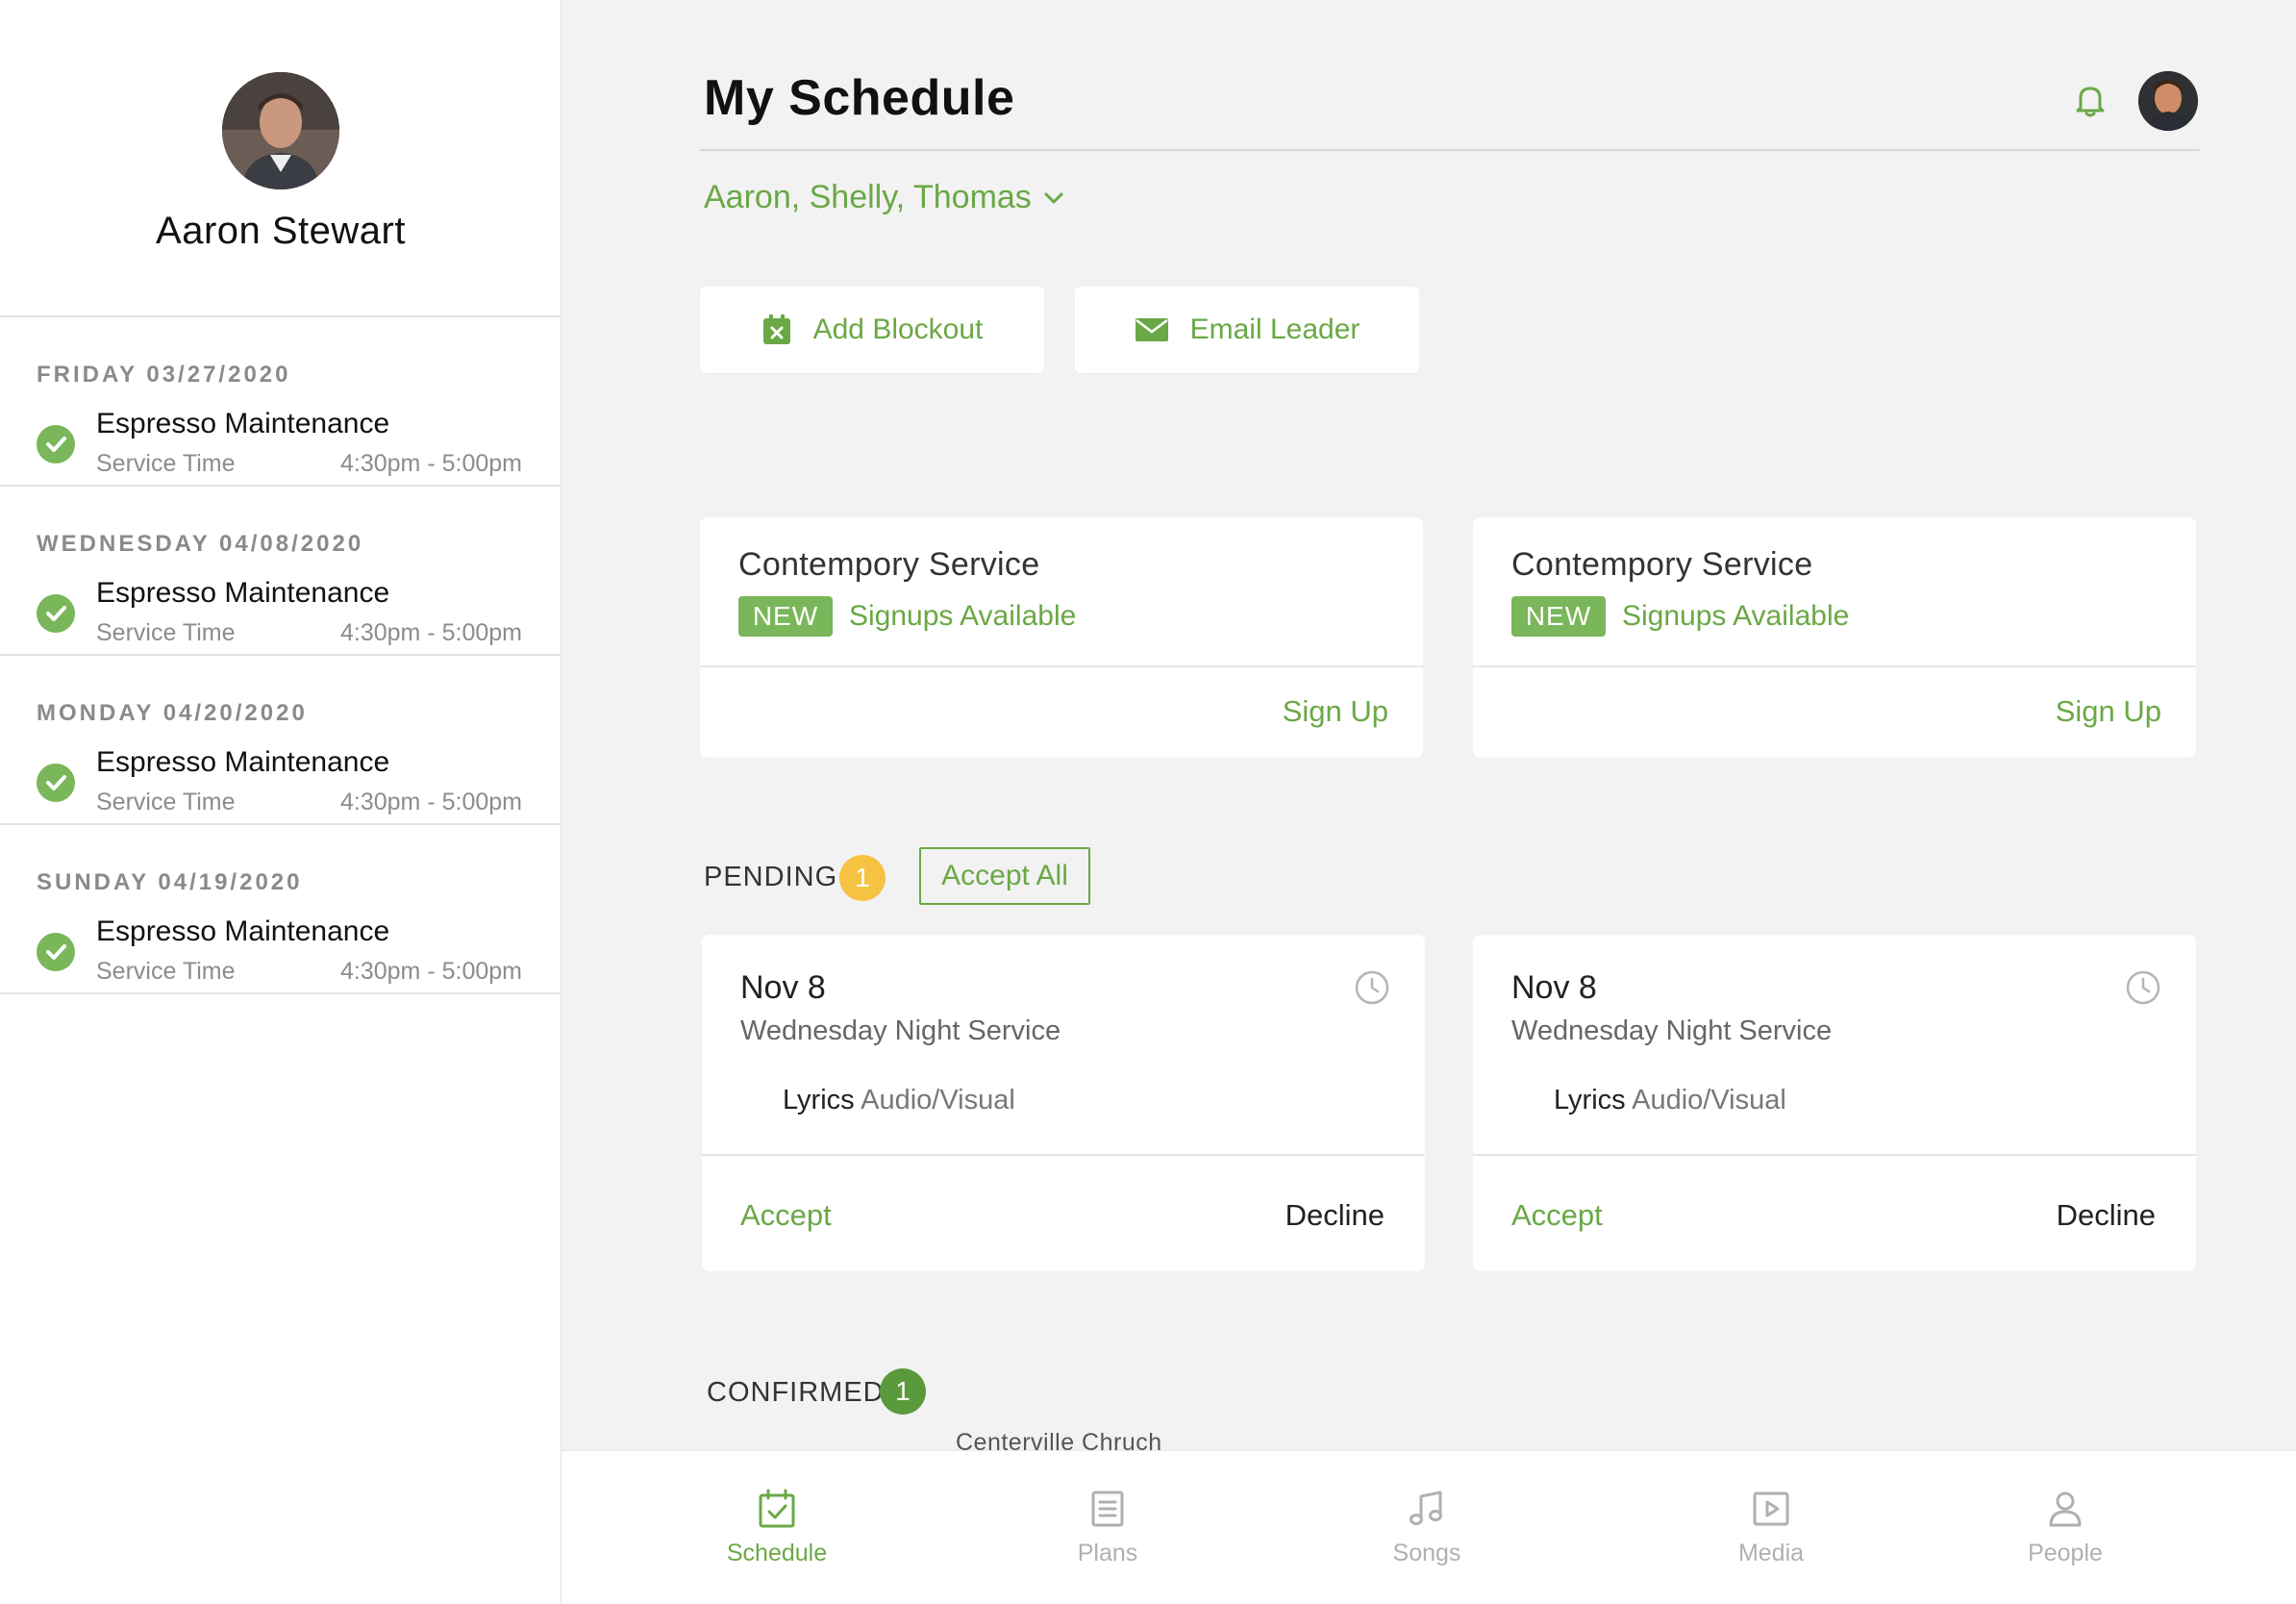 The width and height of the screenshot is (2296, 1604). Describe the element at coordinates (771, 877) in the screenshot. I see `pending-section-label: PENDING` at that location.